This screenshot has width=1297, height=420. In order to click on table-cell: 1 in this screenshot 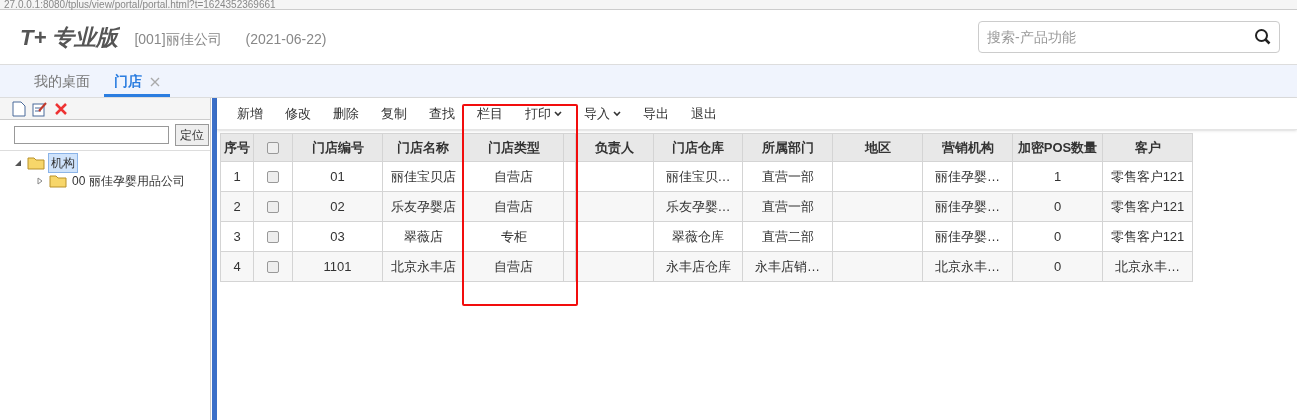, I will do `click(1057, 176)`.